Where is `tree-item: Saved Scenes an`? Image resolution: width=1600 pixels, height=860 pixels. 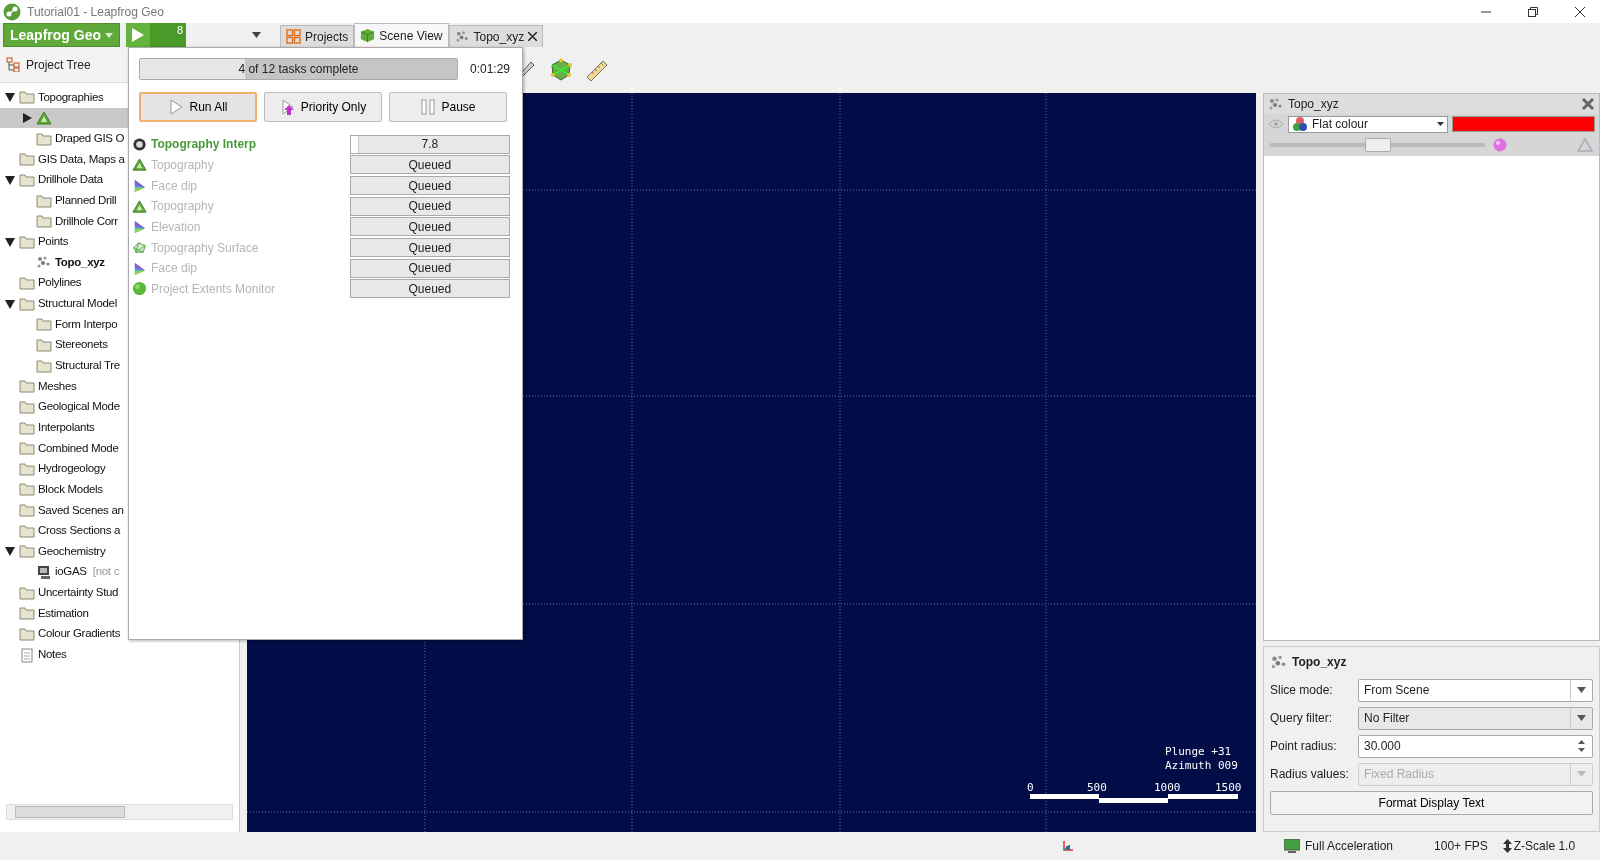 tree-item: Saved Scenes an is located at coordinates (119, 510).